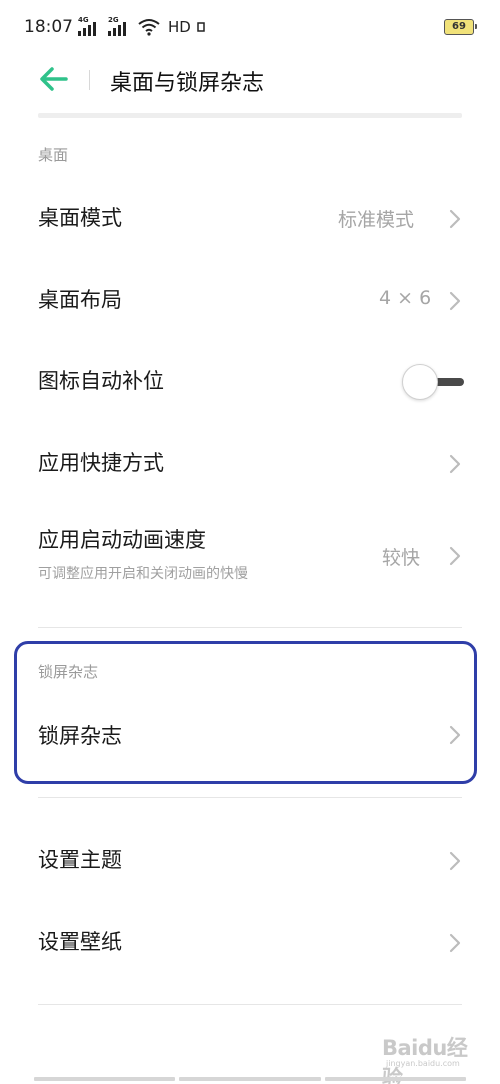  I want to click on app-bar: 桌面与锁屏杂志, so click(250, 81).